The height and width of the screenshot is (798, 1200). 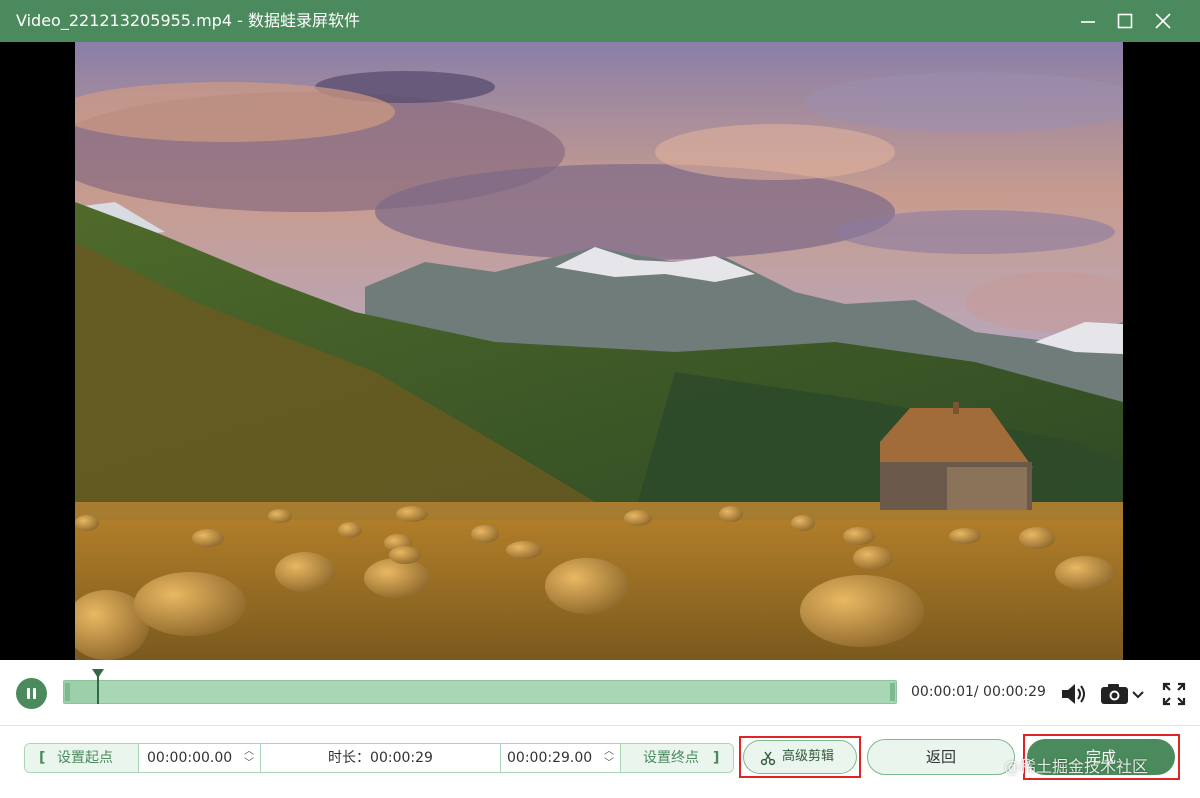 What do you see at coordinates (550, 758) in the screenshot?
I see `end-time-value: 00:00:29.00` at bounding box center [550, 758].